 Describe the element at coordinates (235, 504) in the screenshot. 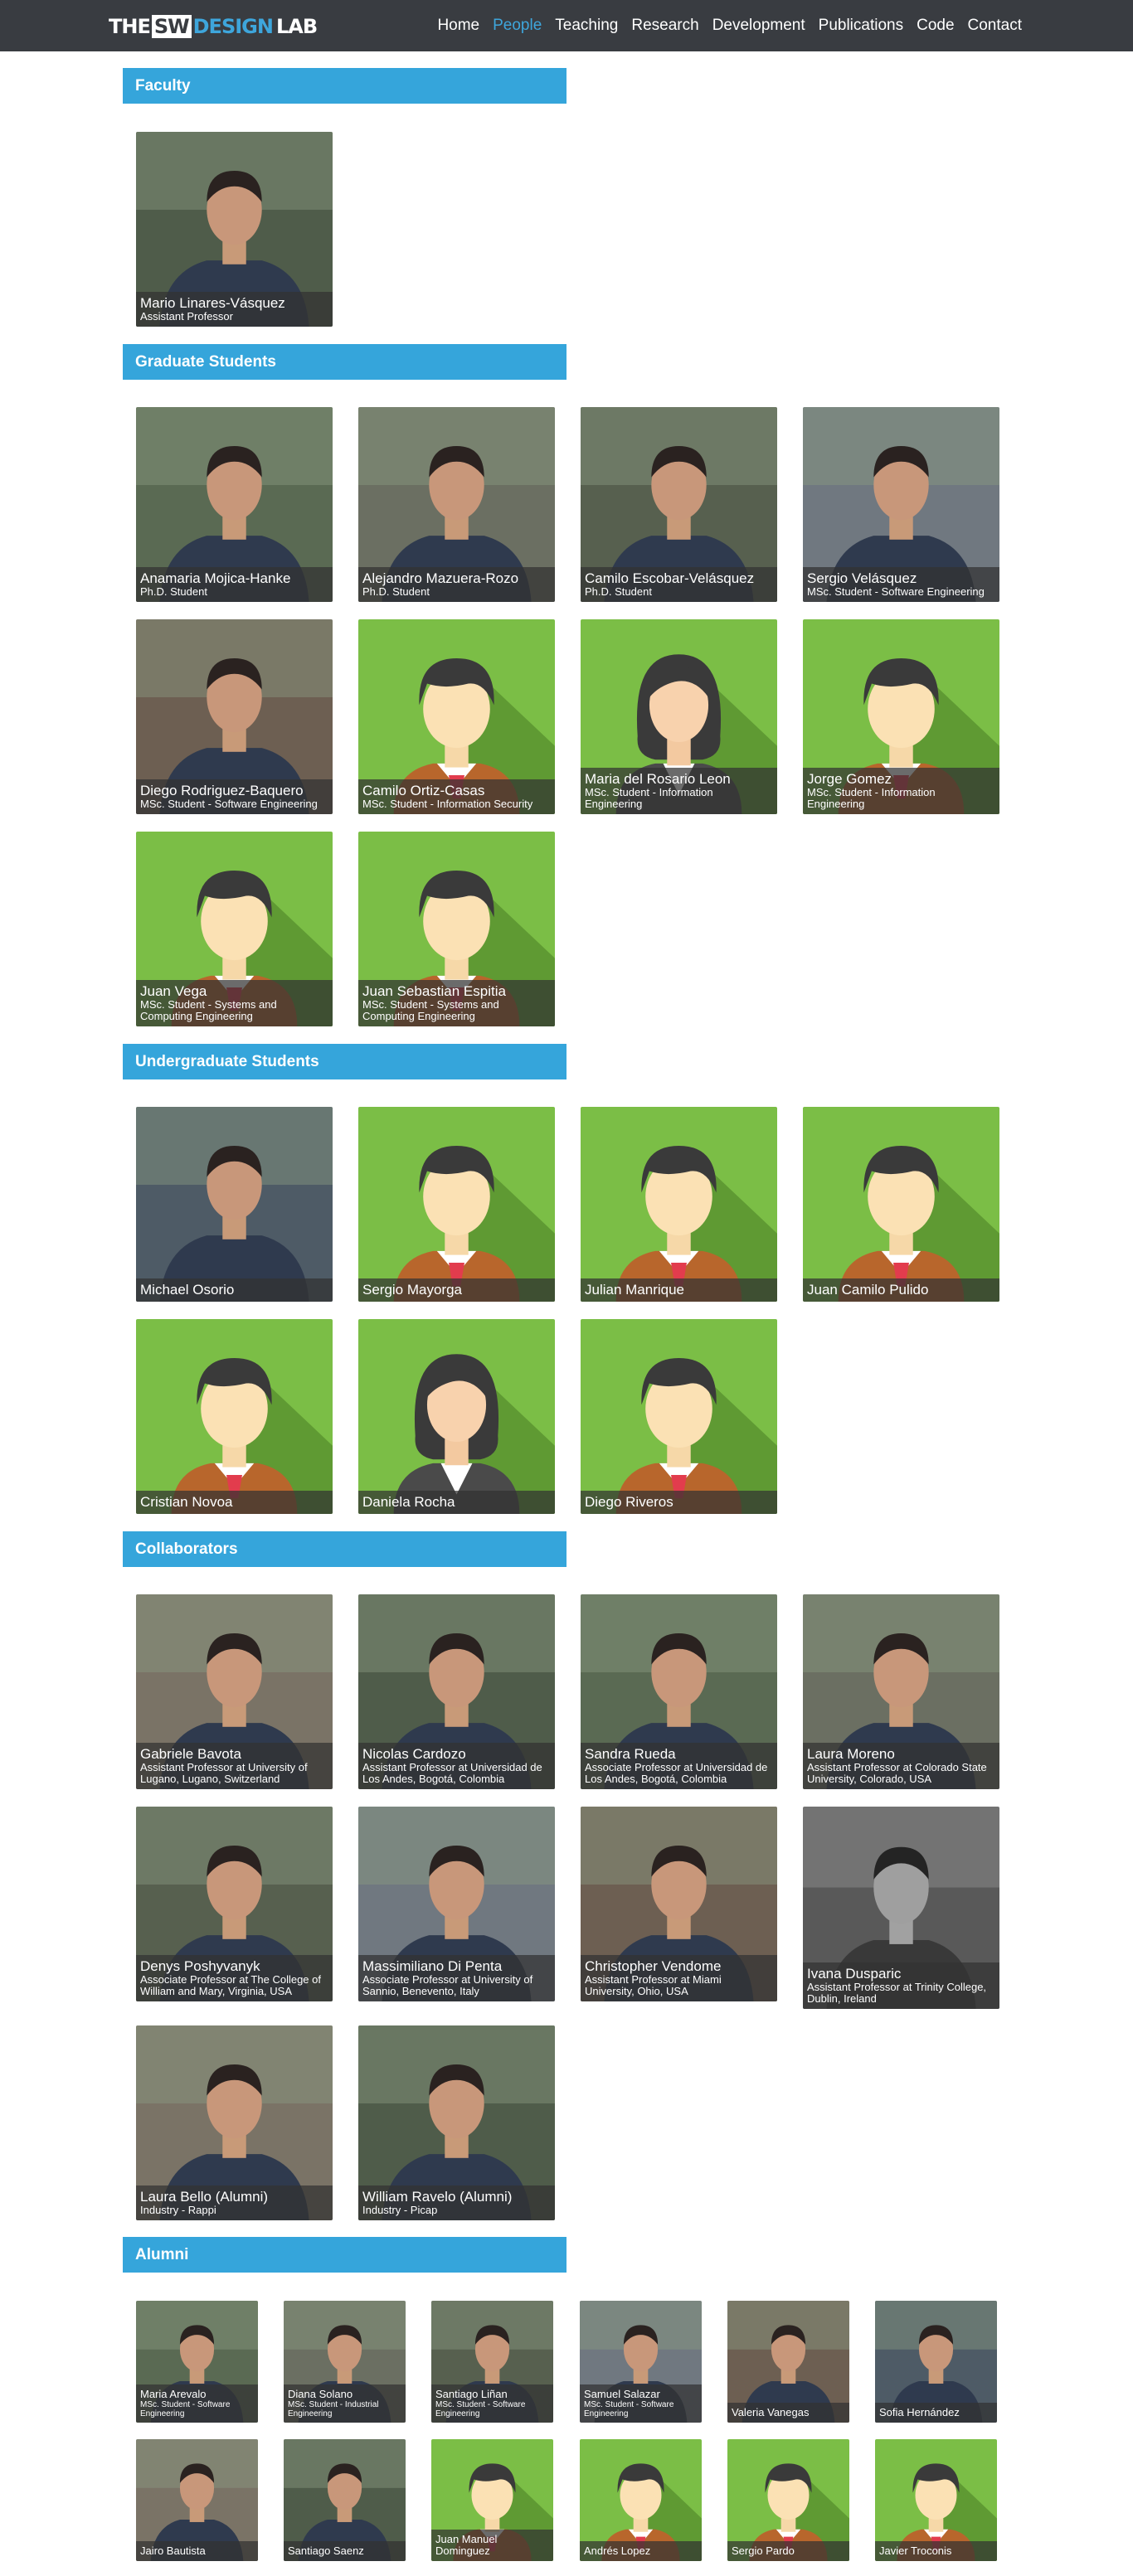

I see `person-card: Anamaria Mojica-Hanke Ph.D. Student` at that location.